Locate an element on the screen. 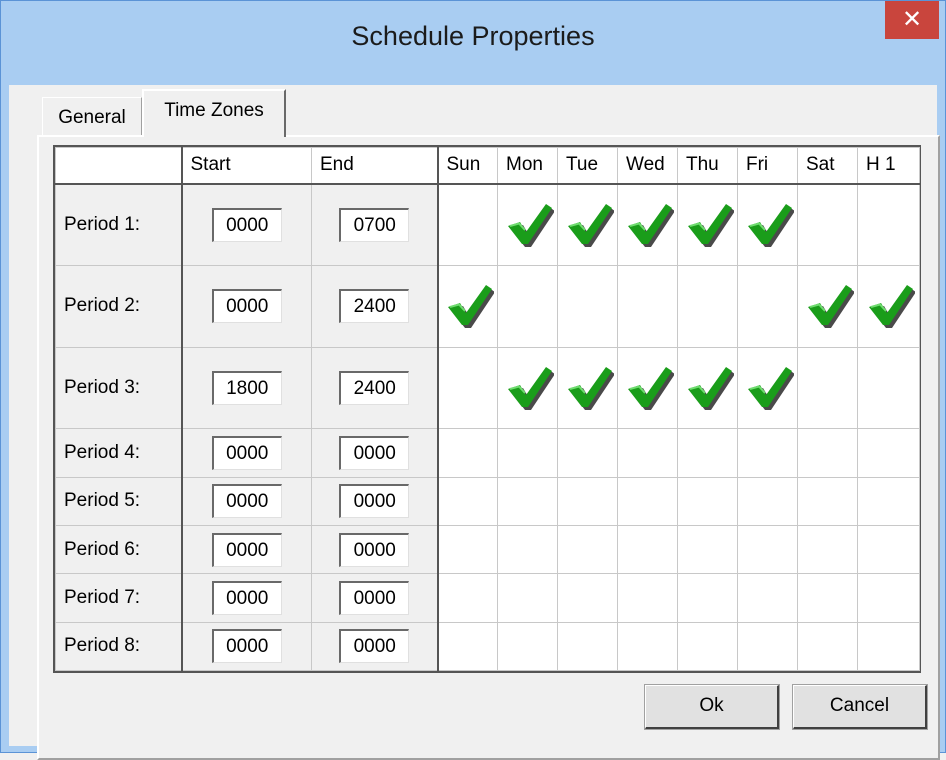  header-day-3: Wed is located at coordinates (647, 166).